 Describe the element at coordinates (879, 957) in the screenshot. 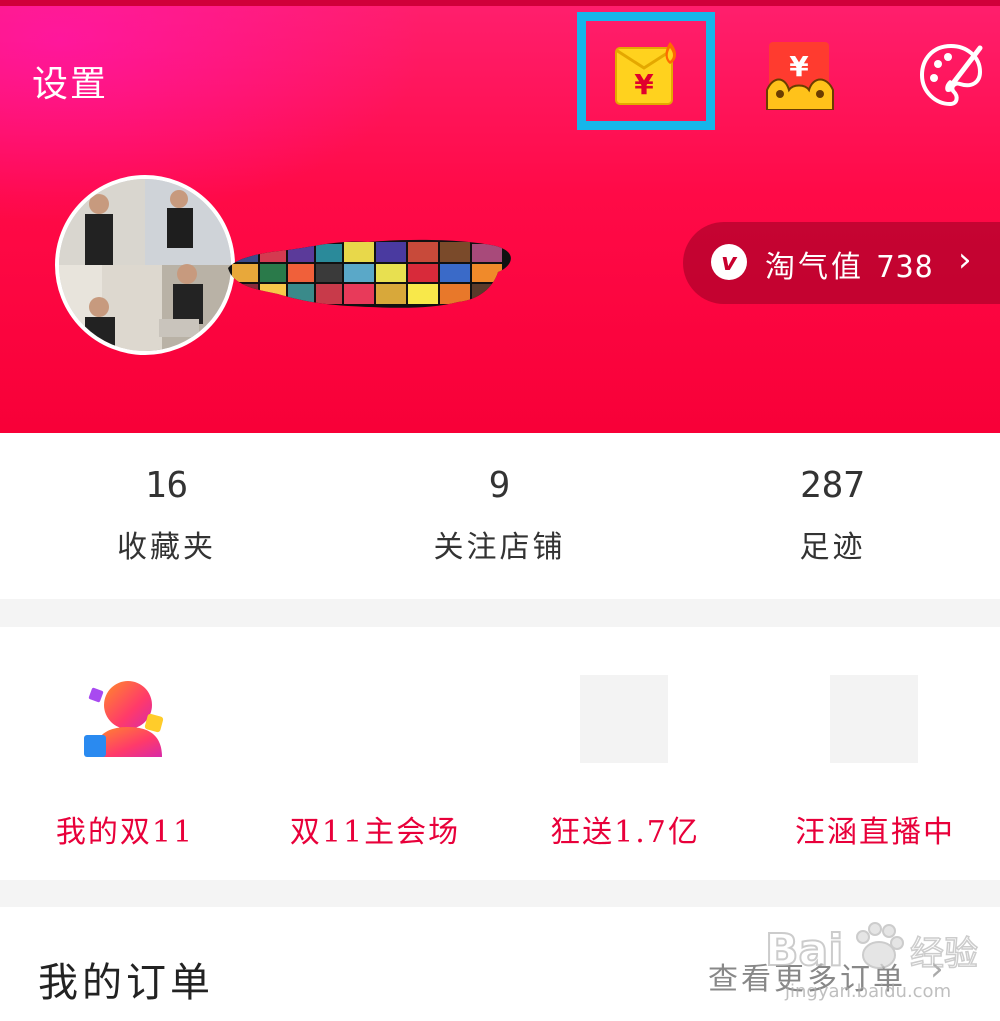

I see `baidu-watermark: Bai 经验 jingyan.baidu.com` at that location.